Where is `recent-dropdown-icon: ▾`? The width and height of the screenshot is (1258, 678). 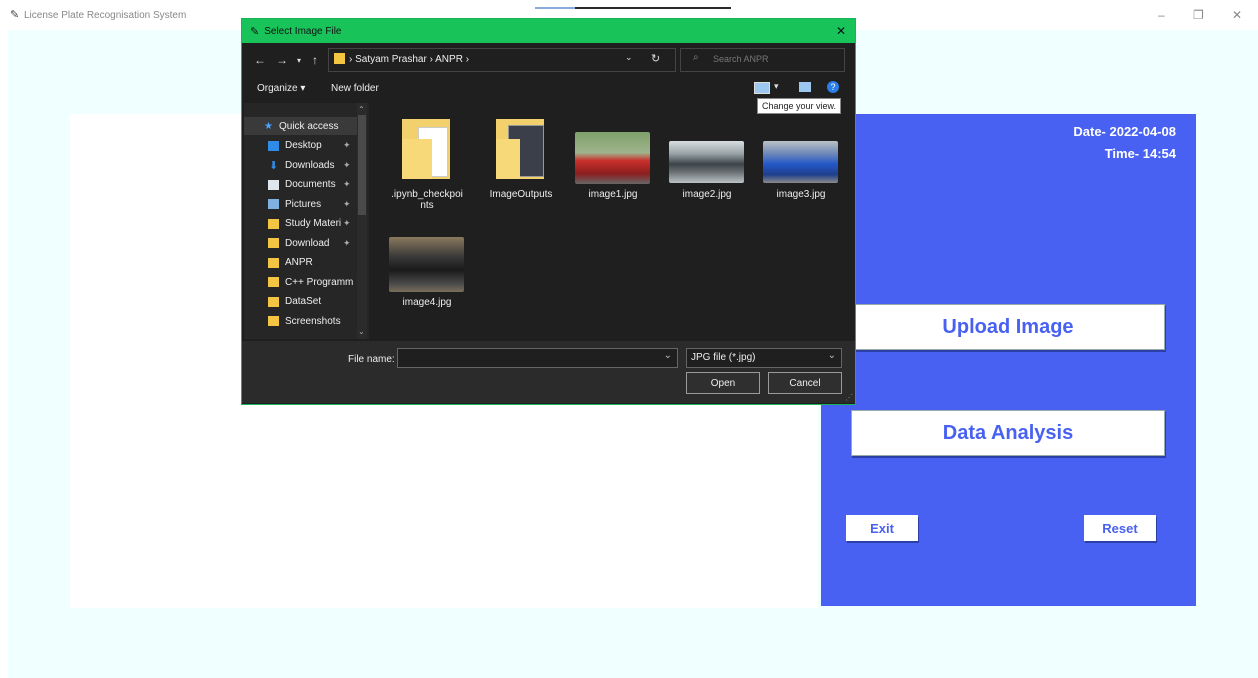
recent-dropdown-icon: ▾ is located at coordinates (299, 60).